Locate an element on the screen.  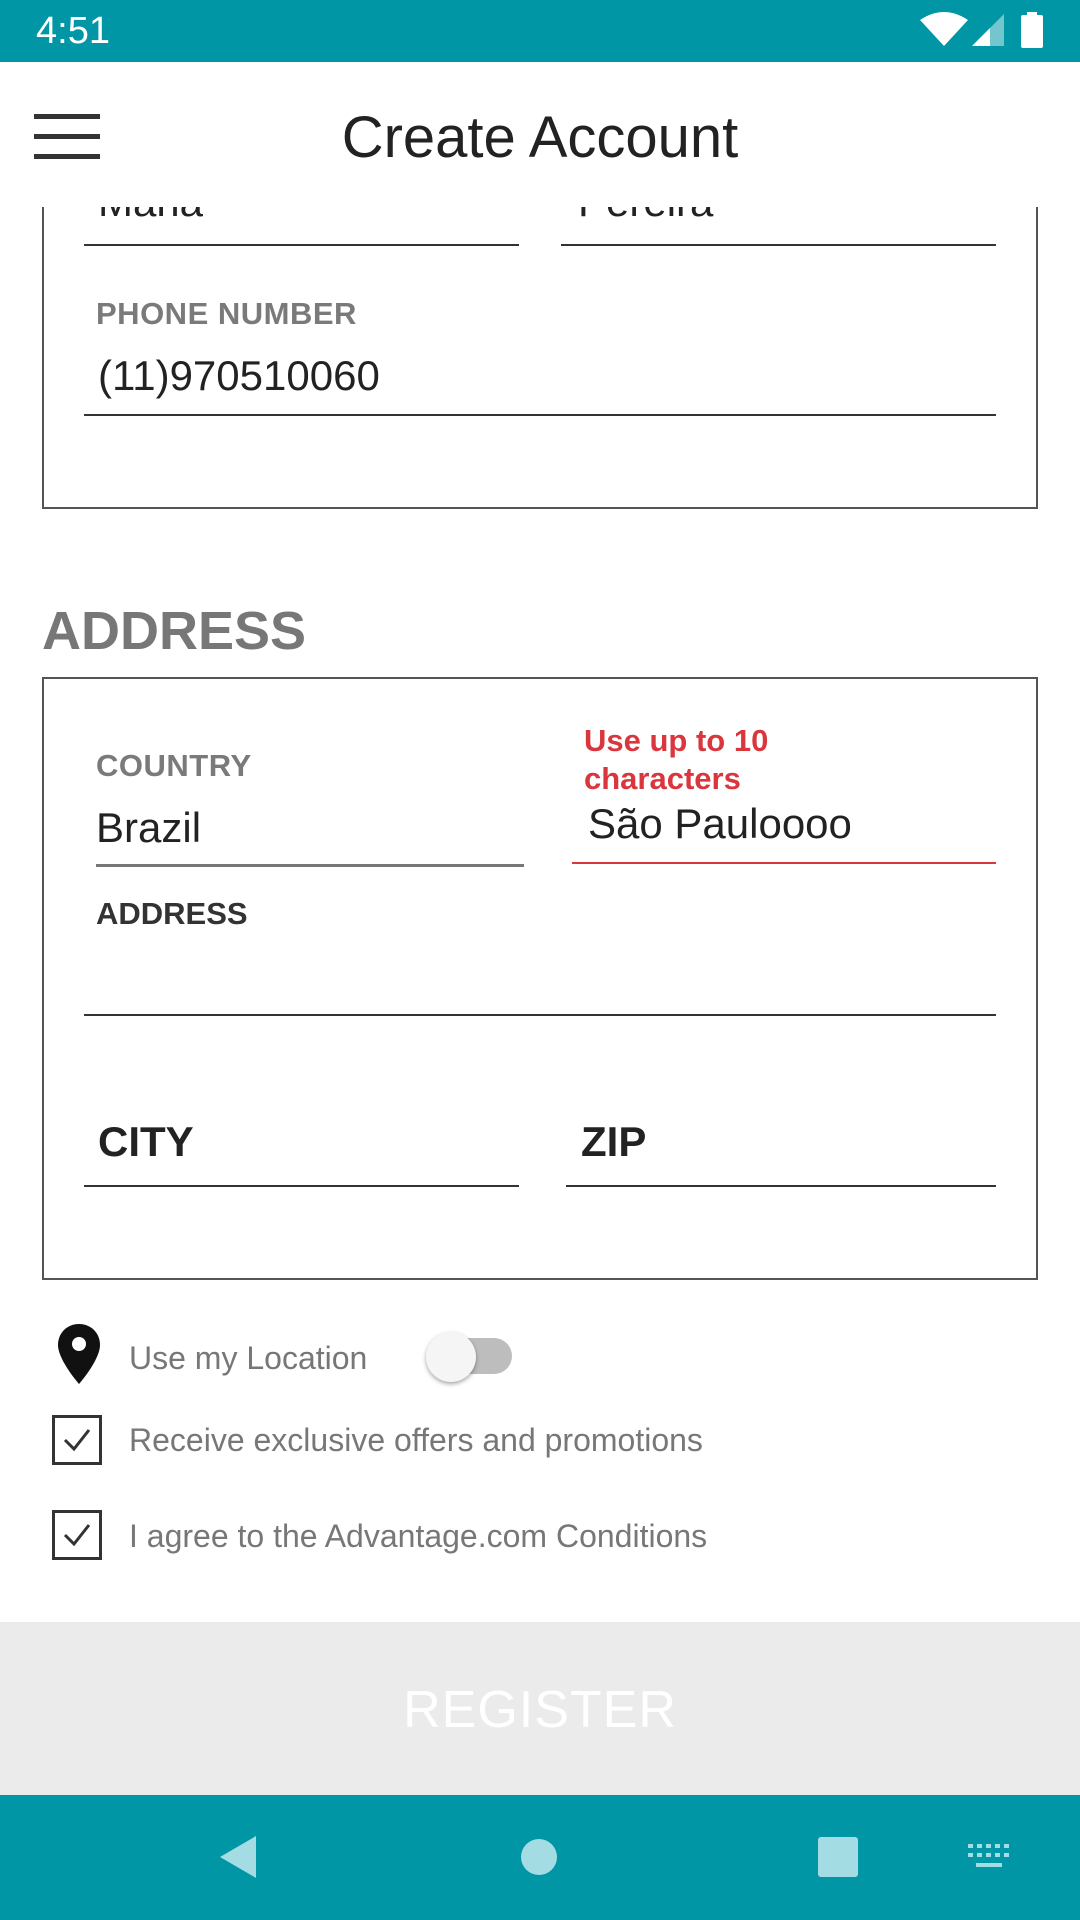
offers-checkbox is located at coordinates (77, 1440).